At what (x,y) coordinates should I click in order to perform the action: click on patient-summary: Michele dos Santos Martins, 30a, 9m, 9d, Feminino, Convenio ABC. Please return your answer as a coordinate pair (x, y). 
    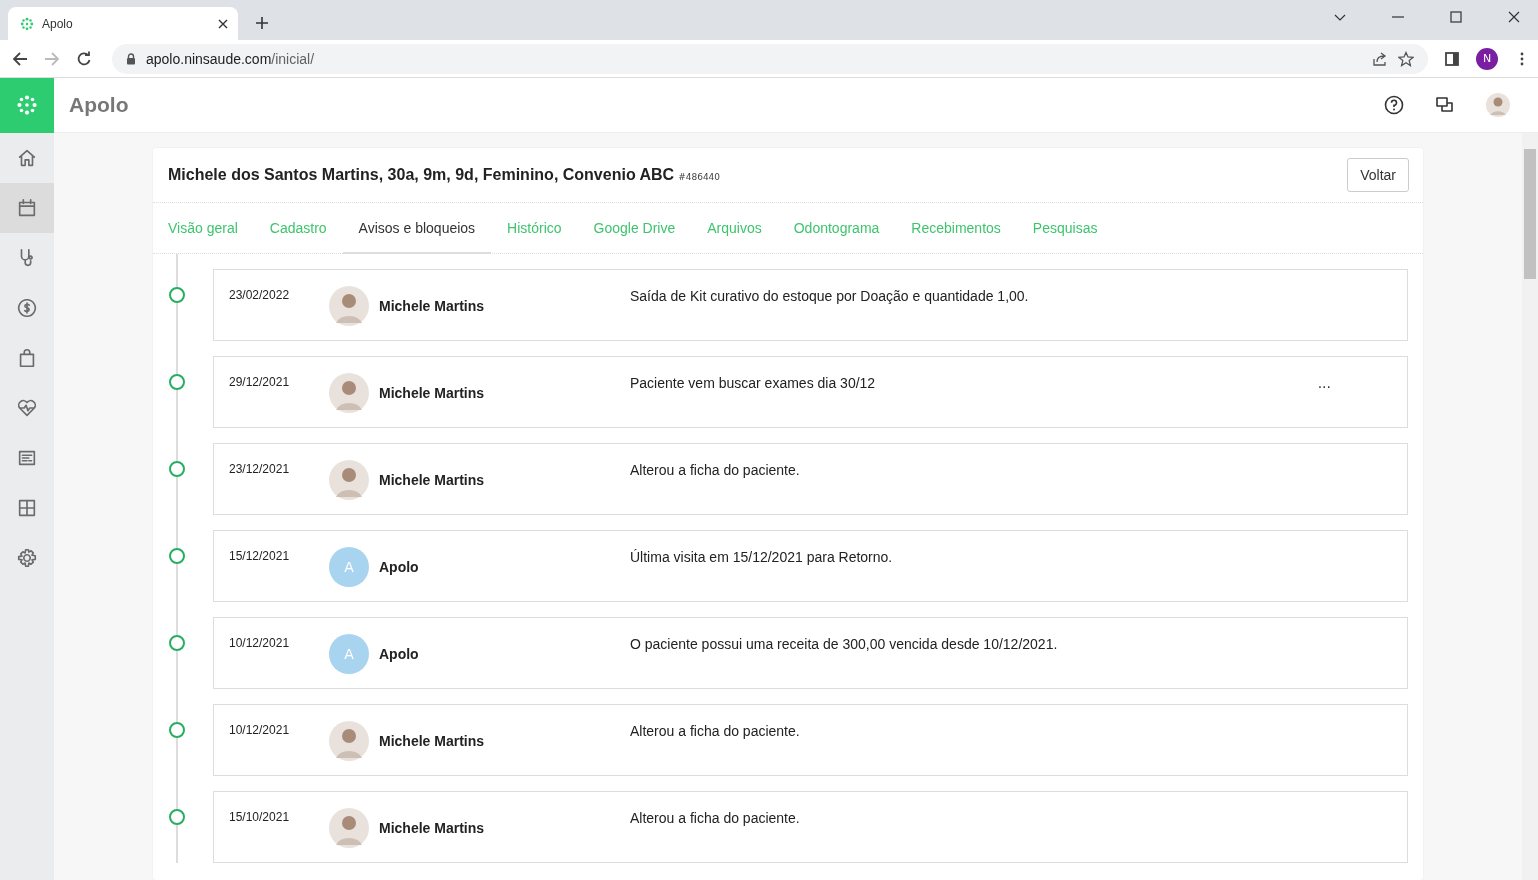
    Looking at the image, I should click on (421, 175).